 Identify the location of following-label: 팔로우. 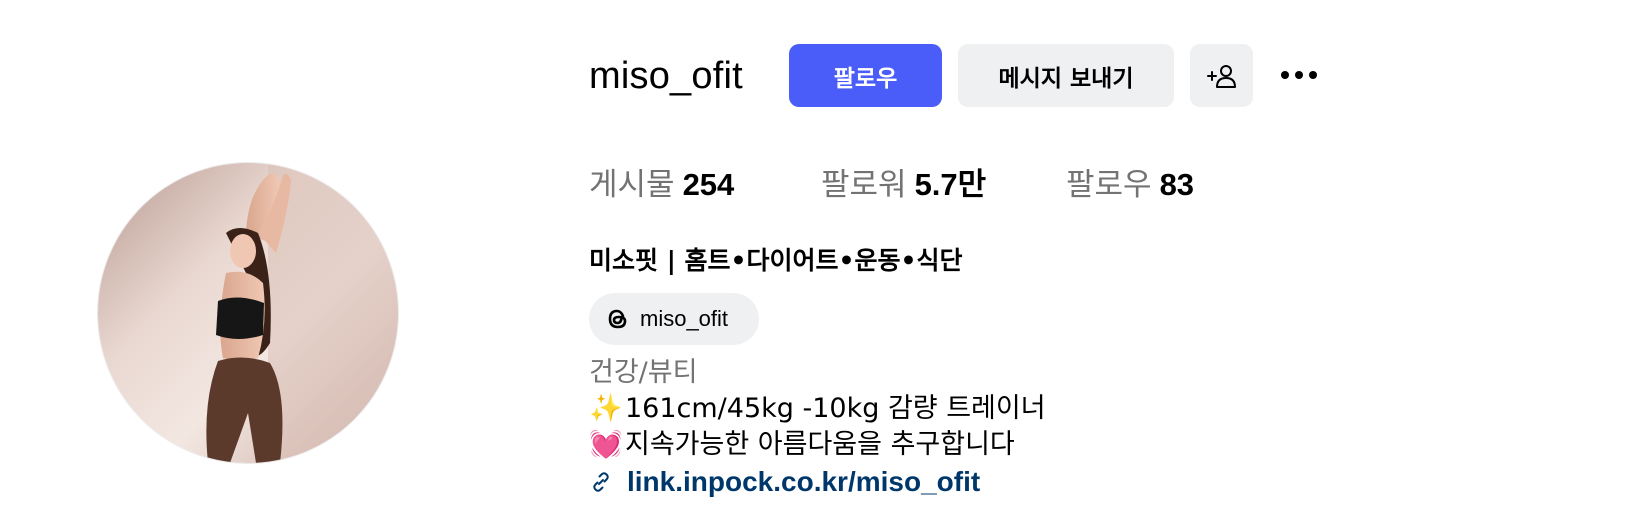
(1109, 185).